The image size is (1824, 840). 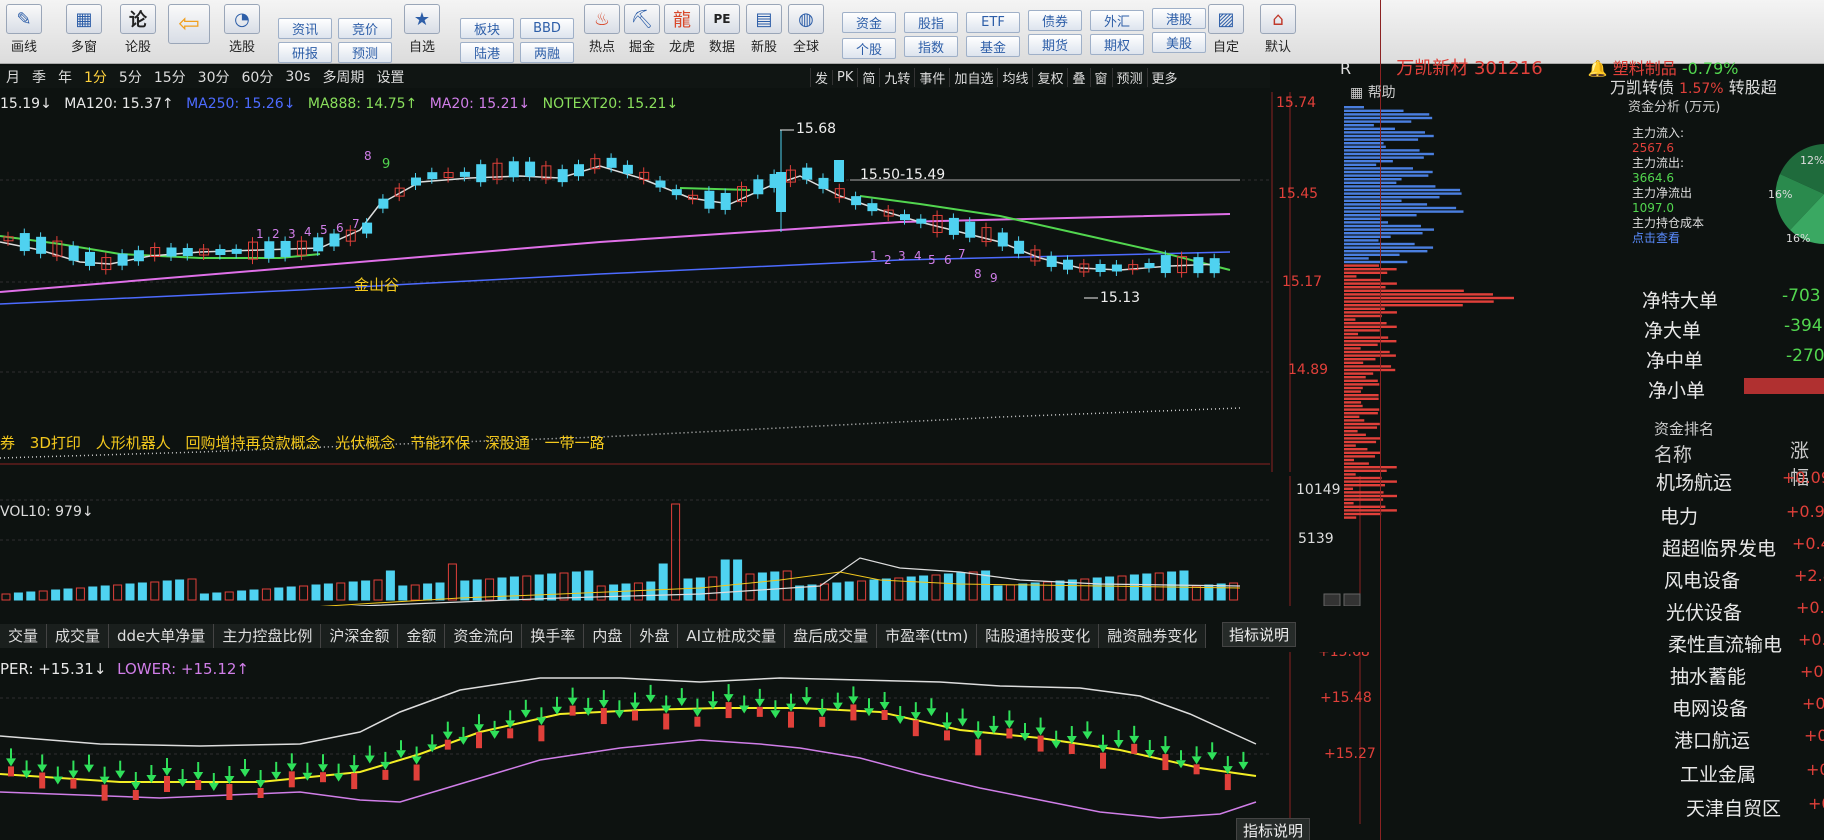 I want to click on index-futures-button: 股指, so click(x=931, y=22).